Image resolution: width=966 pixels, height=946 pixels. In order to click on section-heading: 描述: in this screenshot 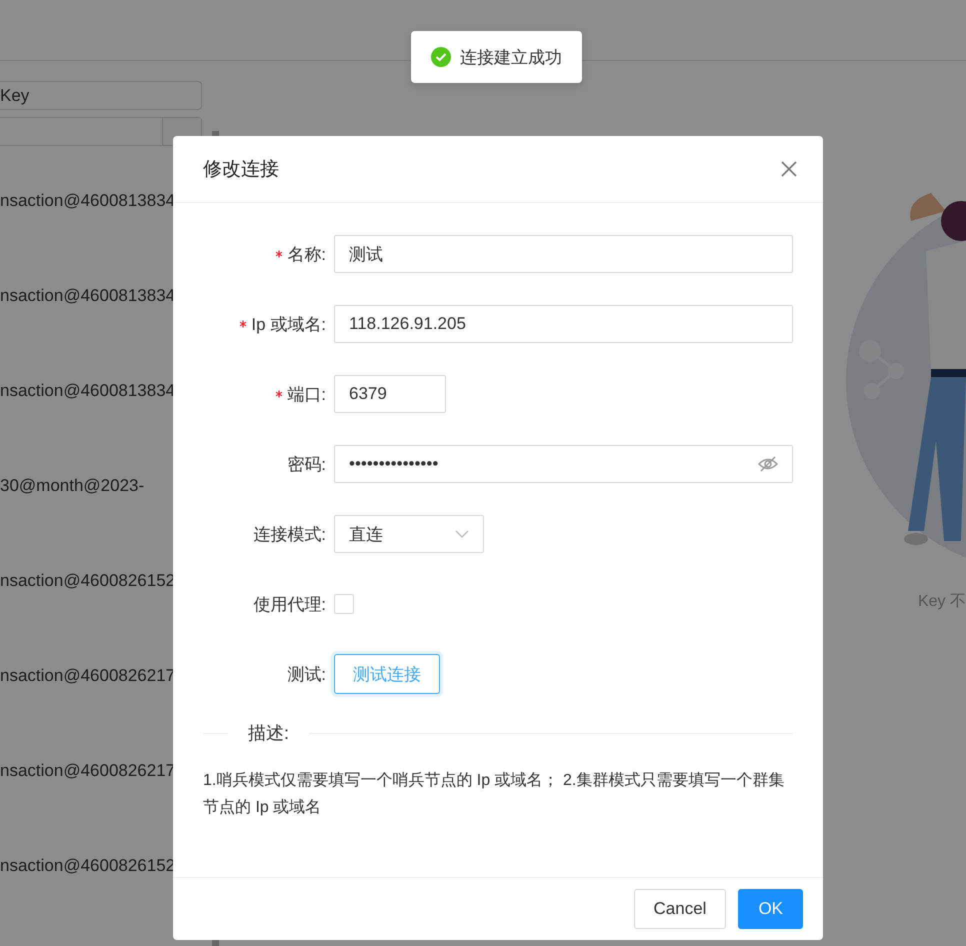, I will do `click(268, 733)`.